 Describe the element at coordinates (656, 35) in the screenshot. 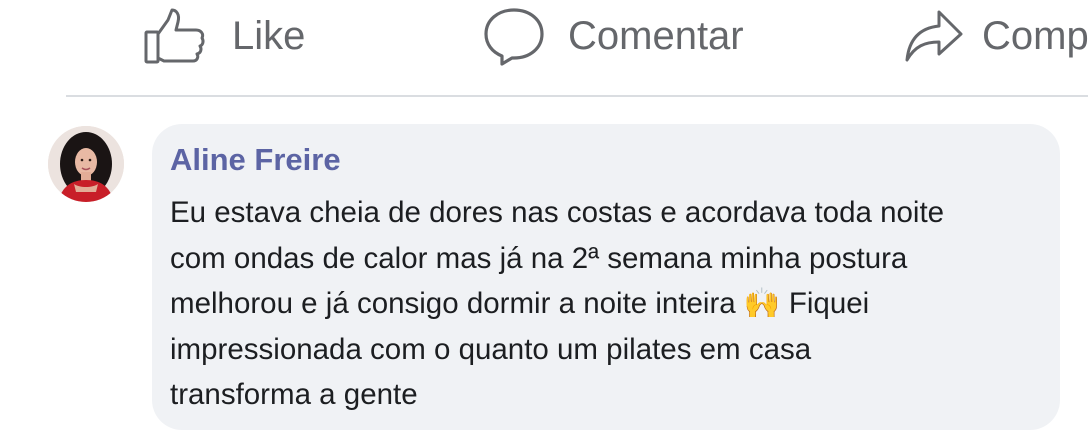

I see `comment-label: Comentar` at that location.